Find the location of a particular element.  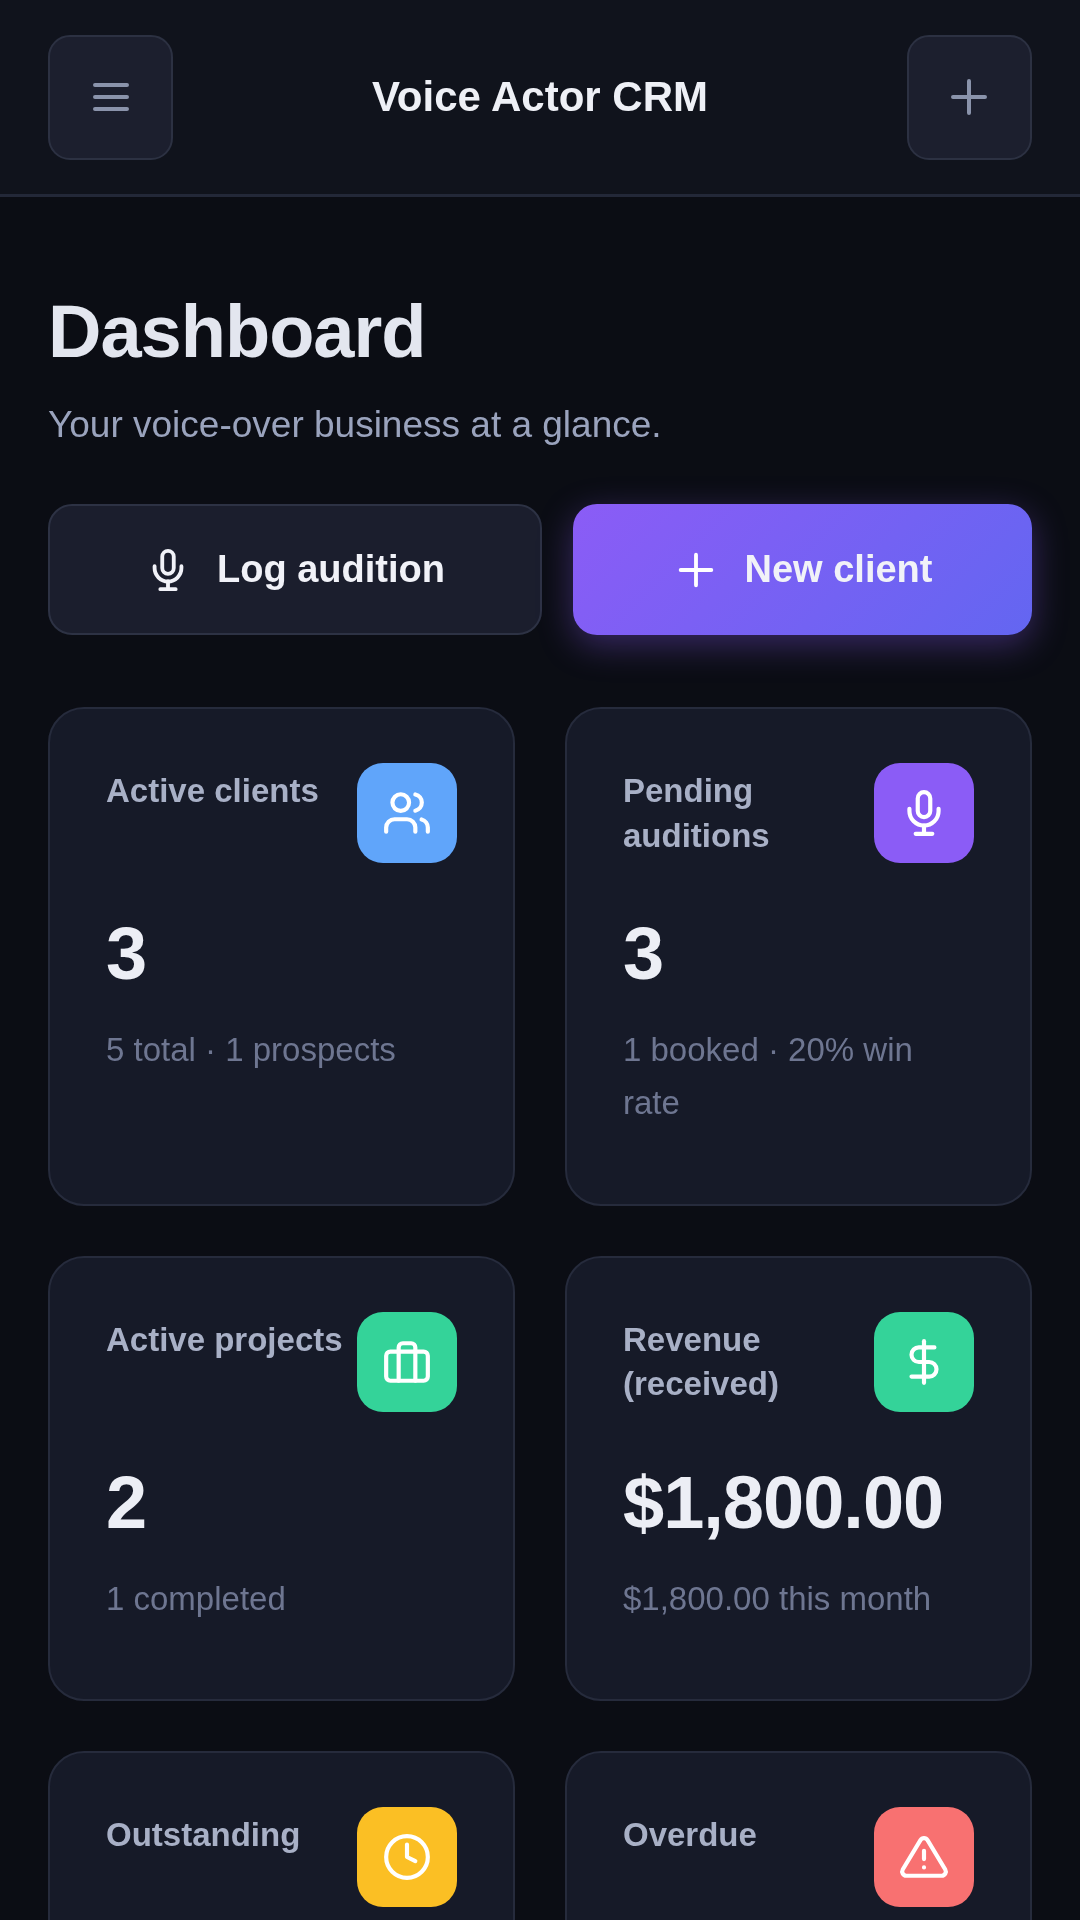

stat-label: Active clients is located at coordinates (212, 791).